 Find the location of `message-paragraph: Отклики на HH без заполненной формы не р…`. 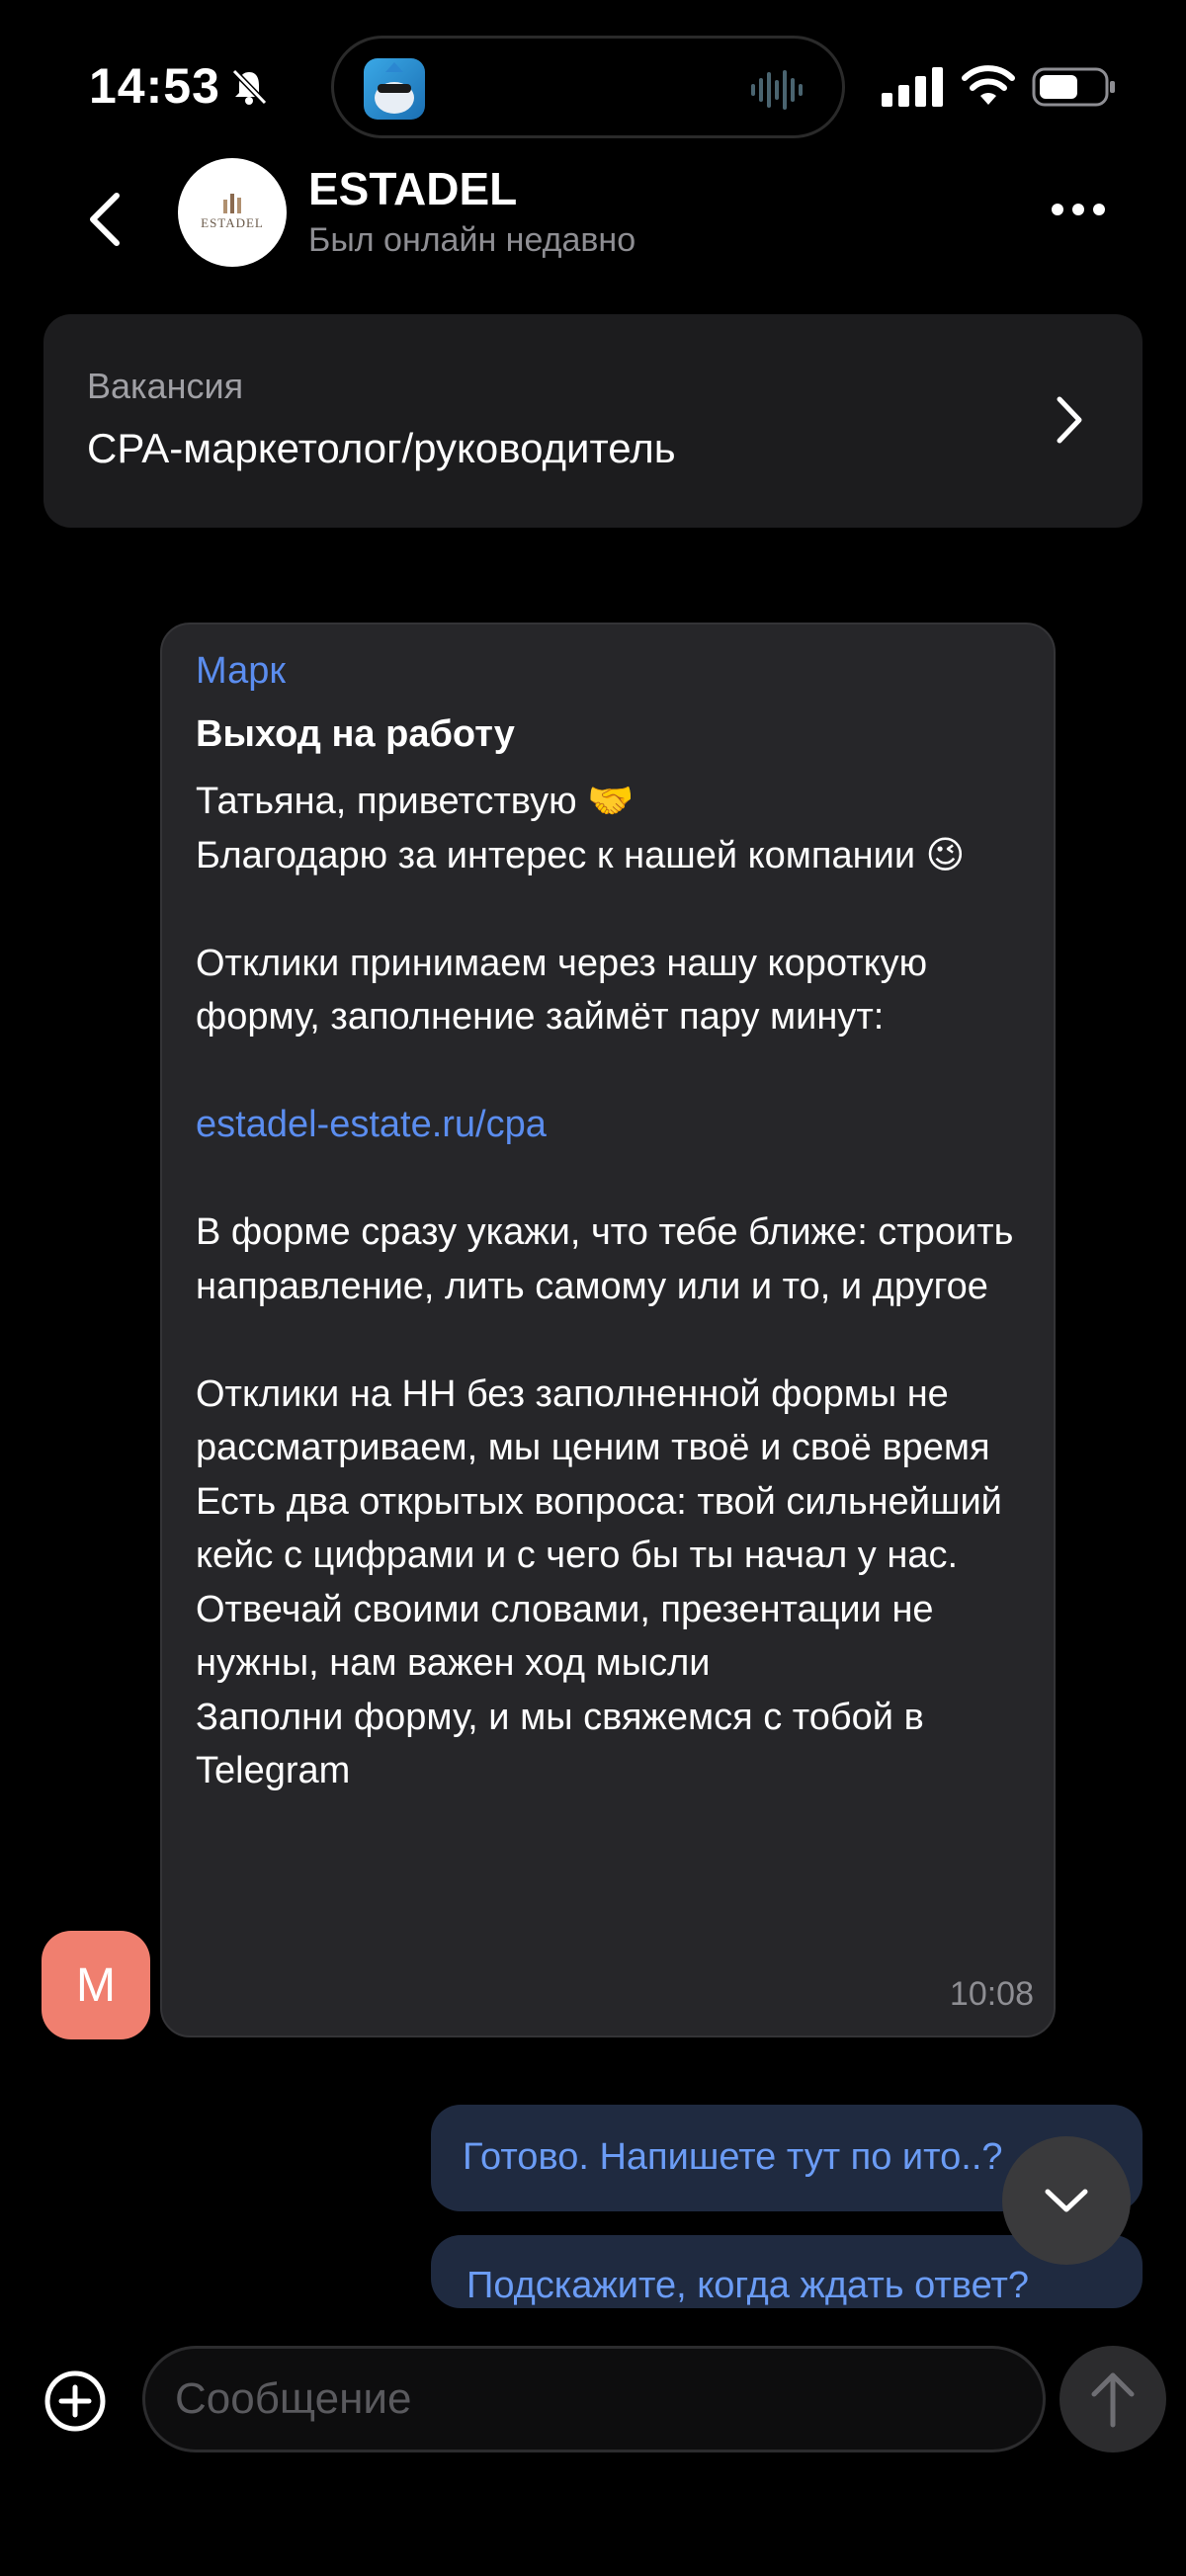

message-paragraph: Отклики на HH без заполненной формы не р… is located at coordinates (599, 1582).